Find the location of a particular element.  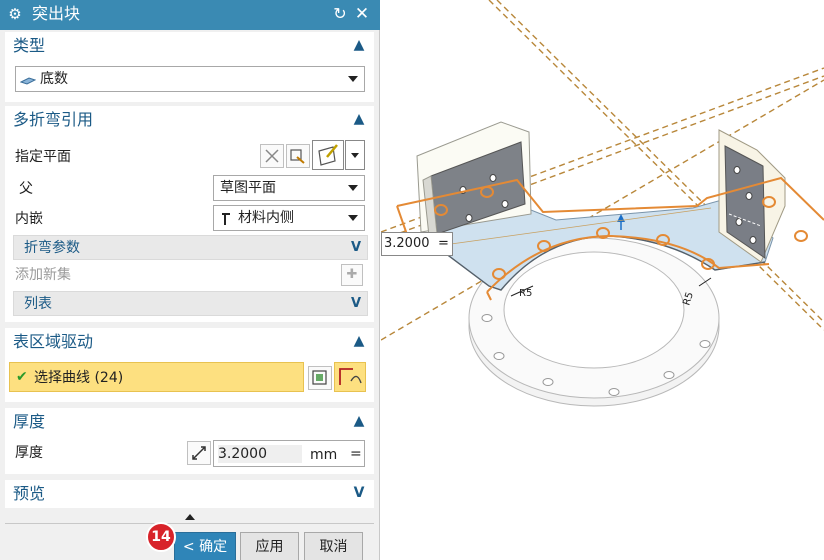

dialog-titlebar: ⚙ 突出块 ↻ ✕ is located at coordinates (190, 15).